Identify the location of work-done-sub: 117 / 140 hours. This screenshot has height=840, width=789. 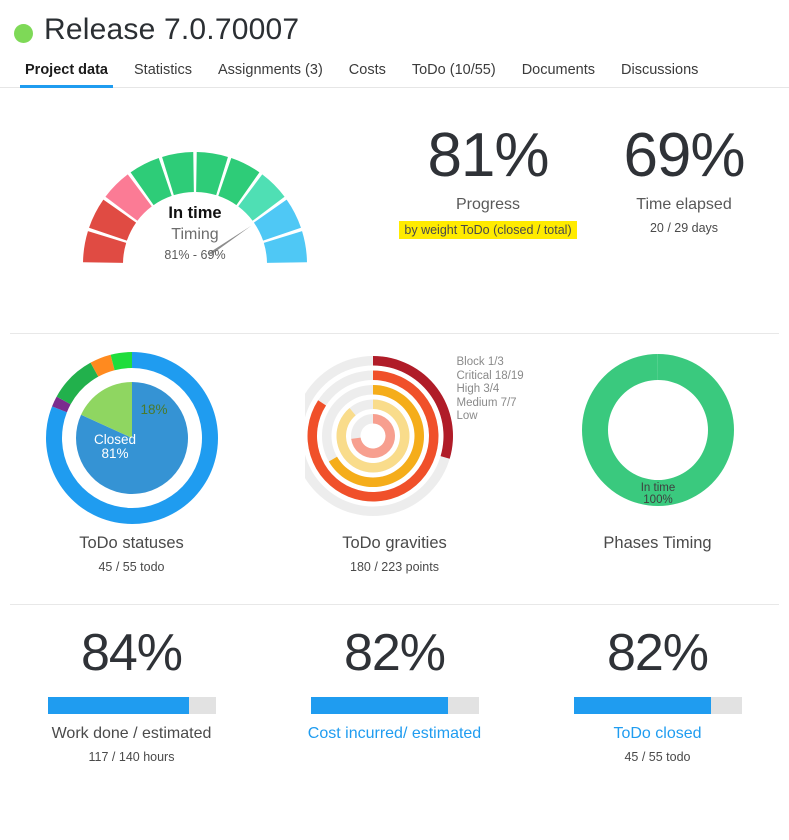
(131, 757).